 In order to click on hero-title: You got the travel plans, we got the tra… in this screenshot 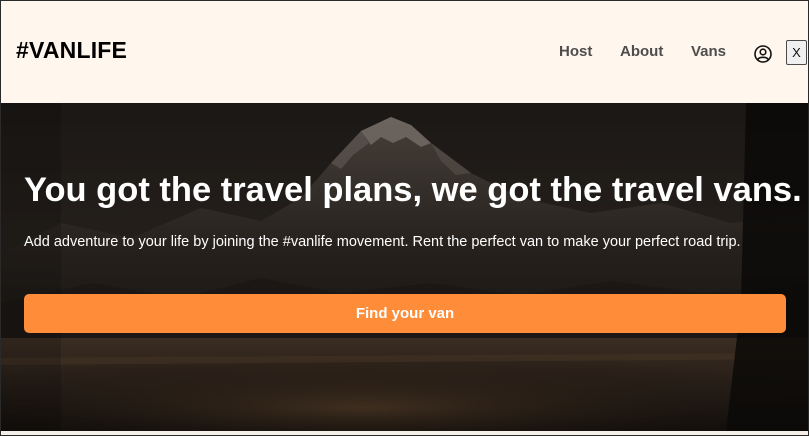, I will do `click(413, 190)`.